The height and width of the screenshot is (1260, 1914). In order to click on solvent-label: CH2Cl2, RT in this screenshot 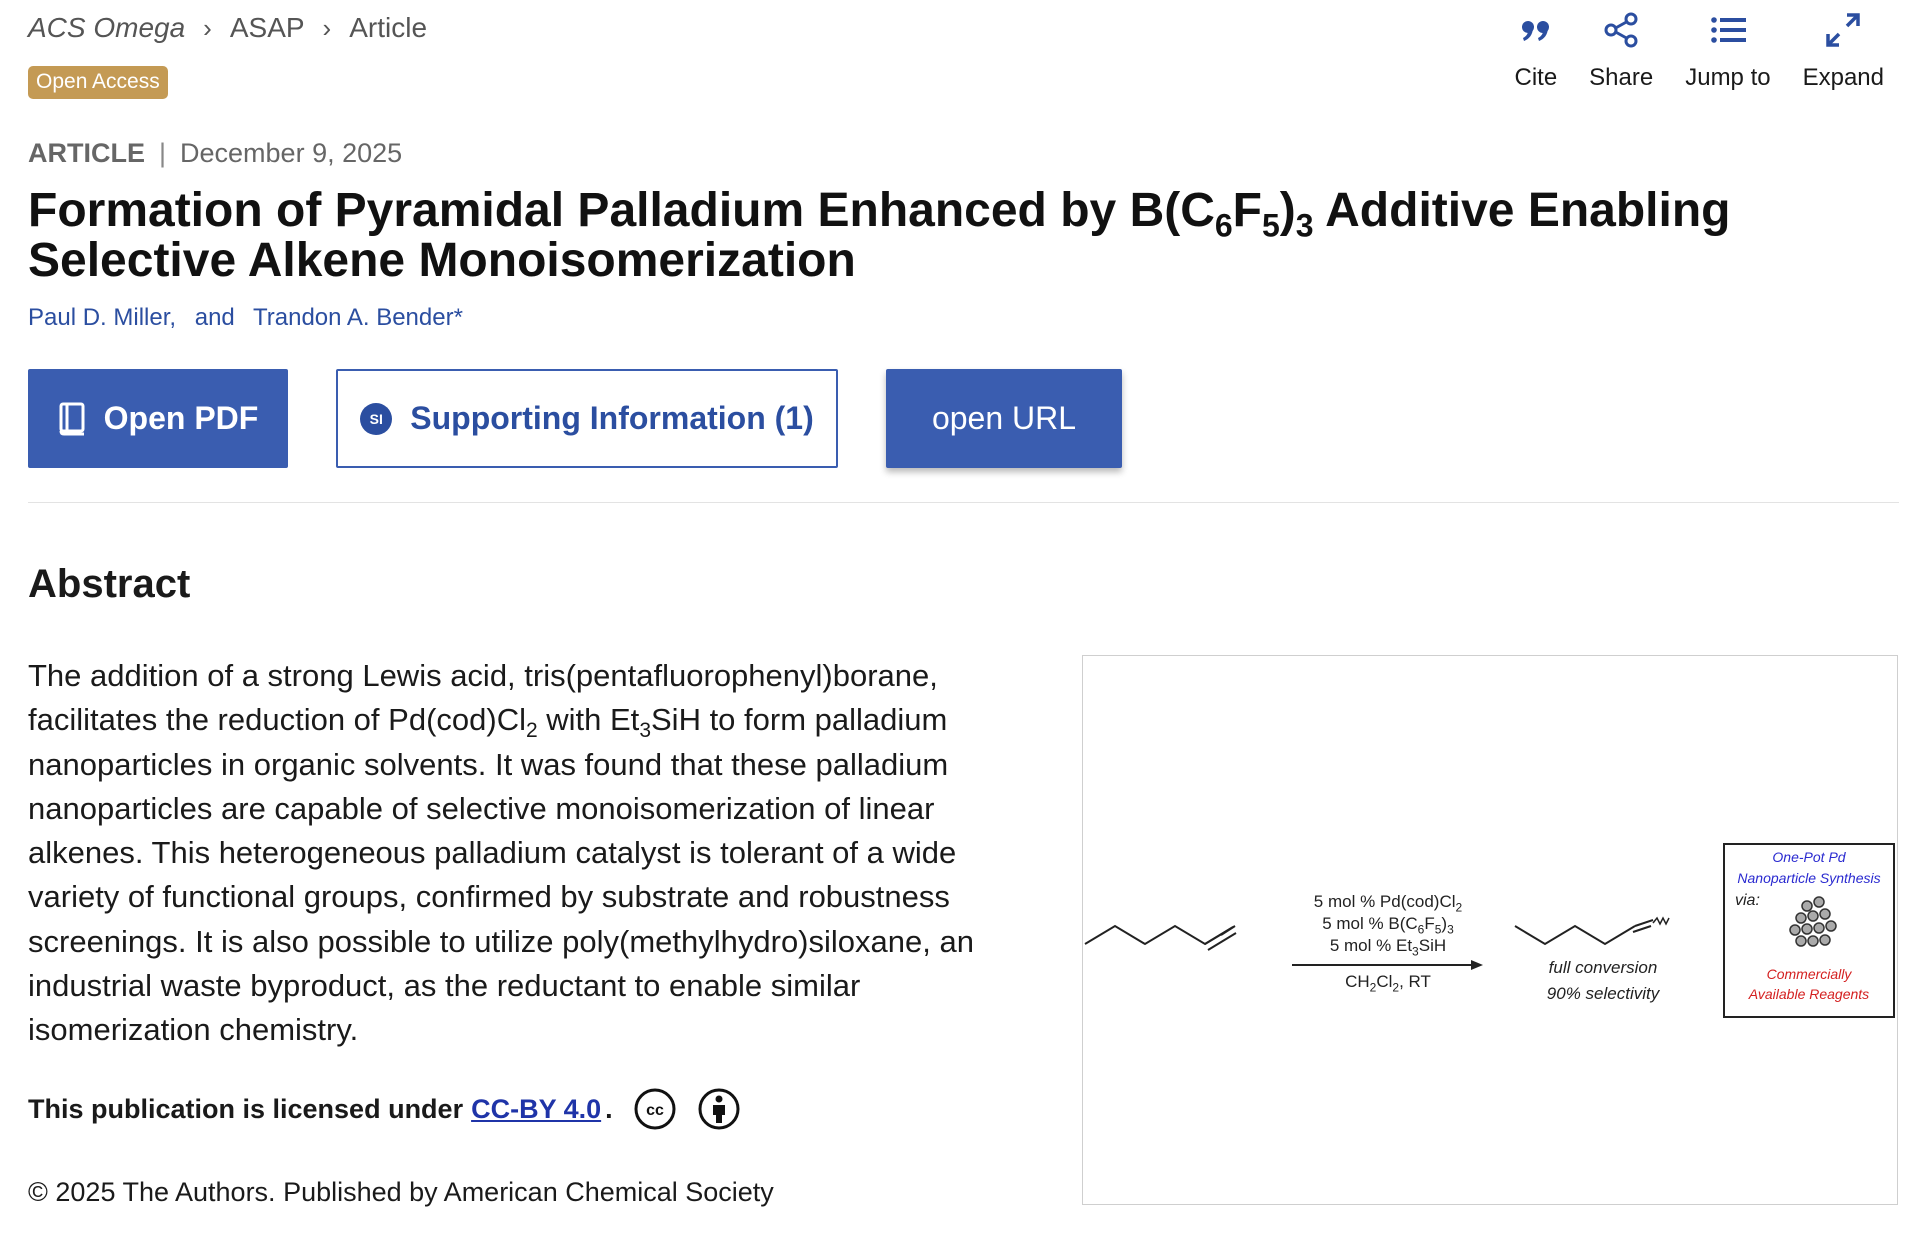, I will do `click(1388, 983)`.